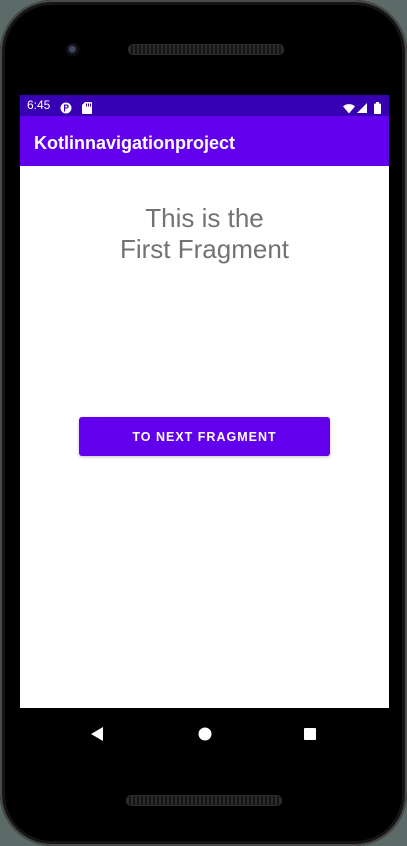  What do you see at coordinates (73, 50) in the screenshot?
I see `front-camera-icon` at bounding box center [73, 50].